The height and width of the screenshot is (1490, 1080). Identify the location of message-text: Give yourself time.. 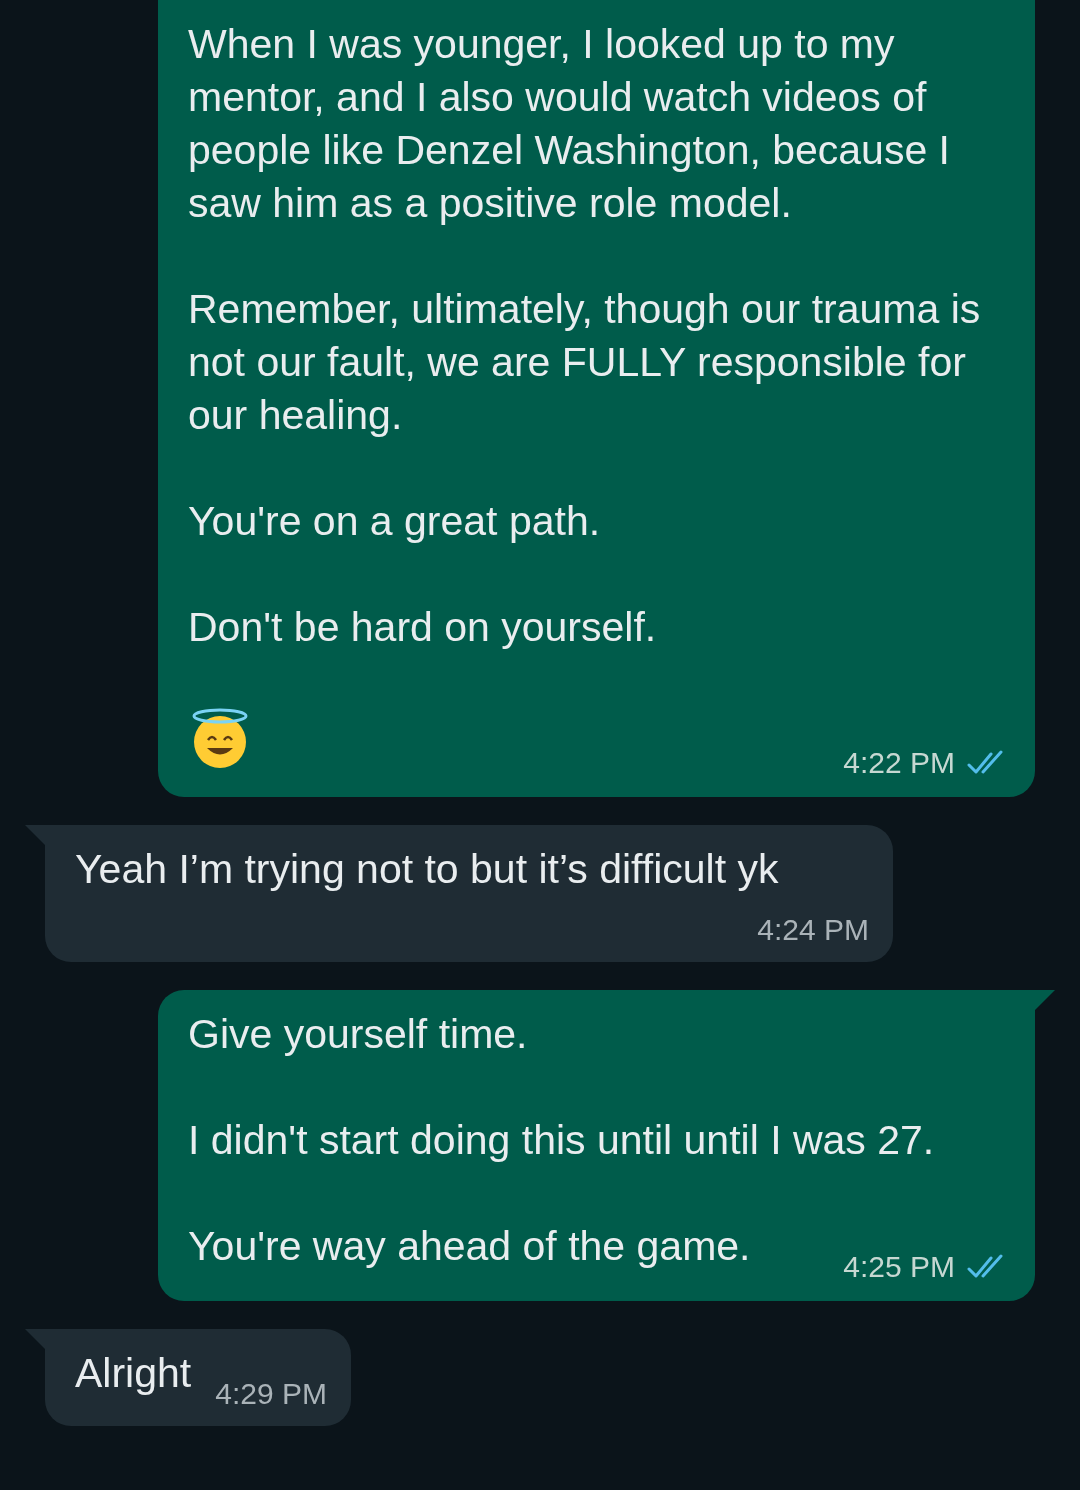
(358, 1034).